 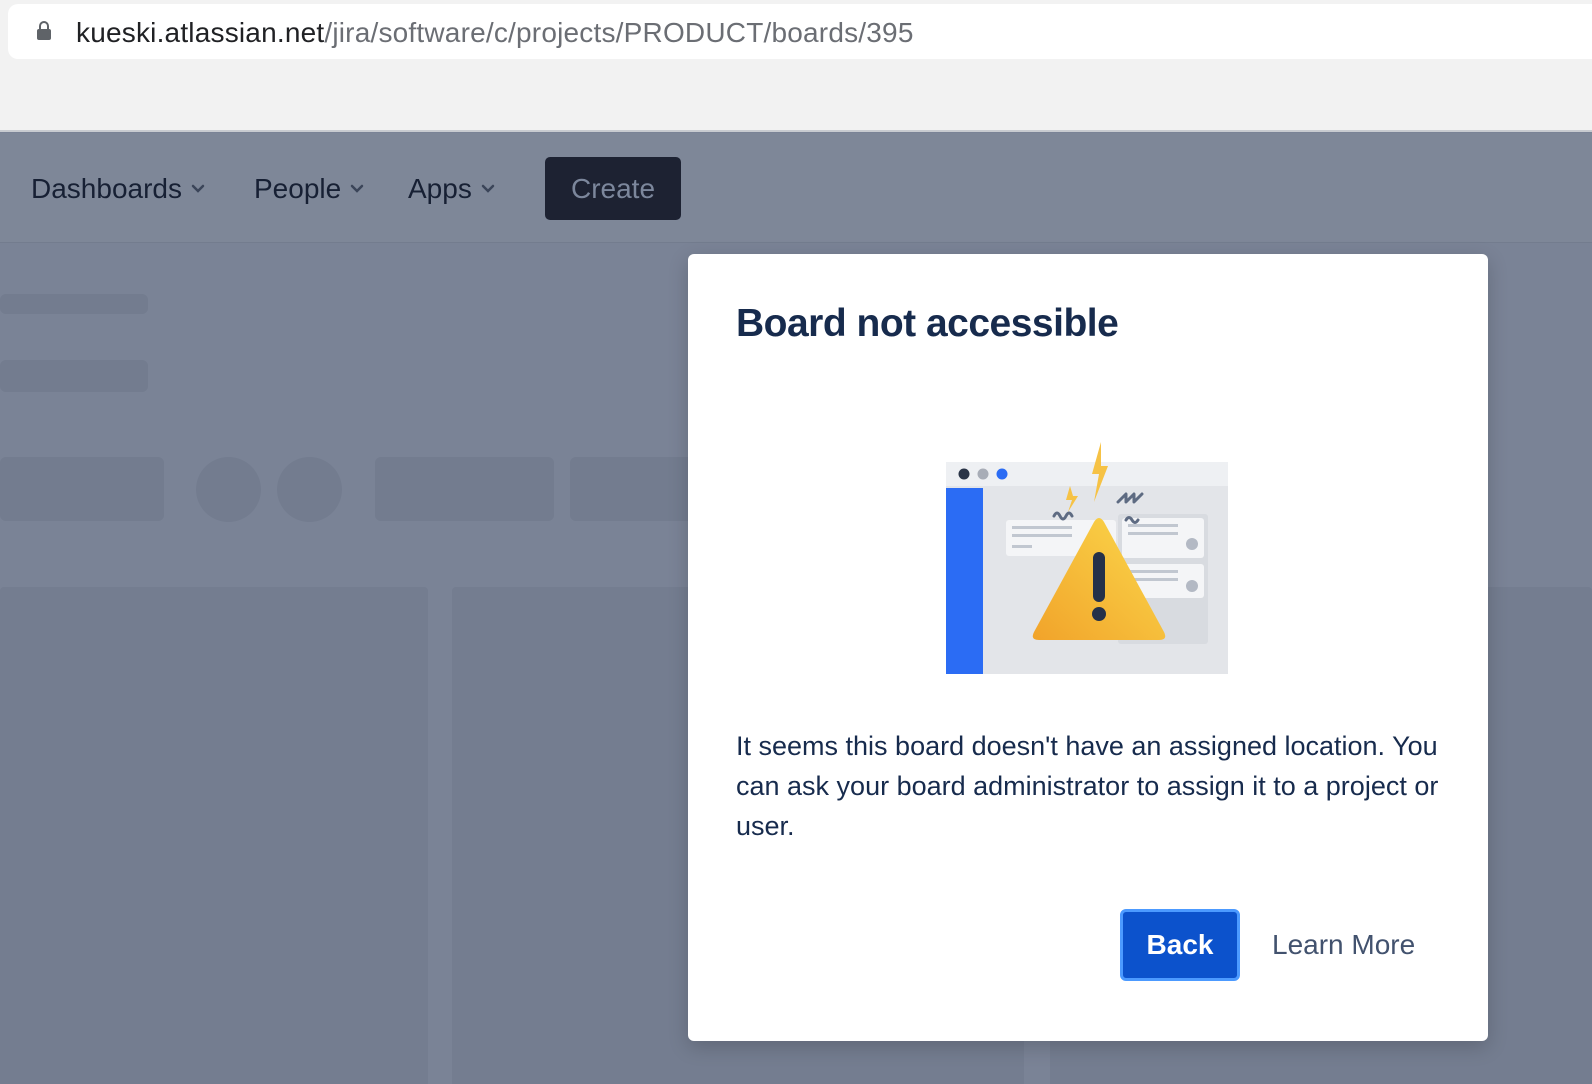 What do you see at coordinates (796, 188) in the screenshot?
I see `top-navigation: Dashboards People Apps Create` at bounding box center [796, 188].